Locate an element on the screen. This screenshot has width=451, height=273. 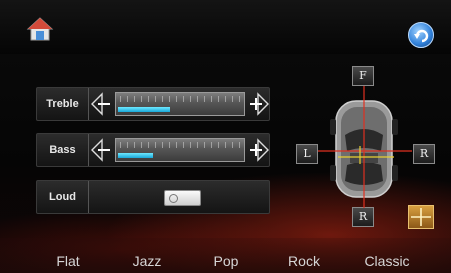
treble-increase-button is located at coordinates (258, 104).